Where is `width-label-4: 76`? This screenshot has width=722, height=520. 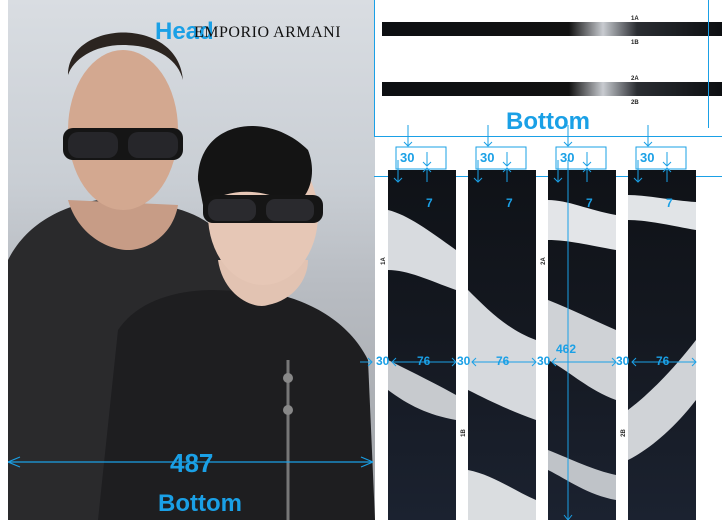 width-label-4: 76 is located at coordinates (663, 361).